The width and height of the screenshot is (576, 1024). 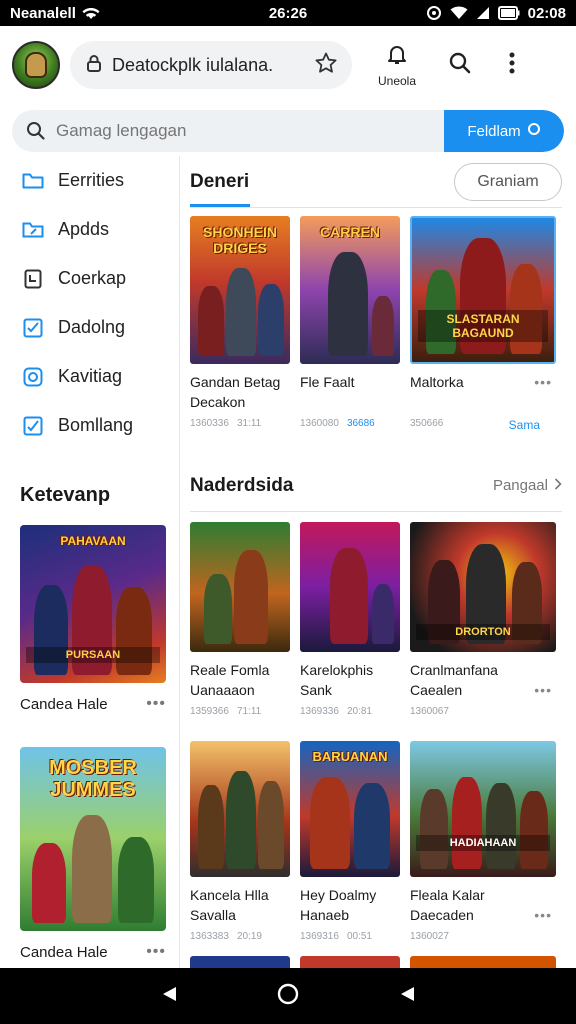 I want to click on game-card: Karelokphis Sank 1369336 20:81, so click(x=350, y=619).